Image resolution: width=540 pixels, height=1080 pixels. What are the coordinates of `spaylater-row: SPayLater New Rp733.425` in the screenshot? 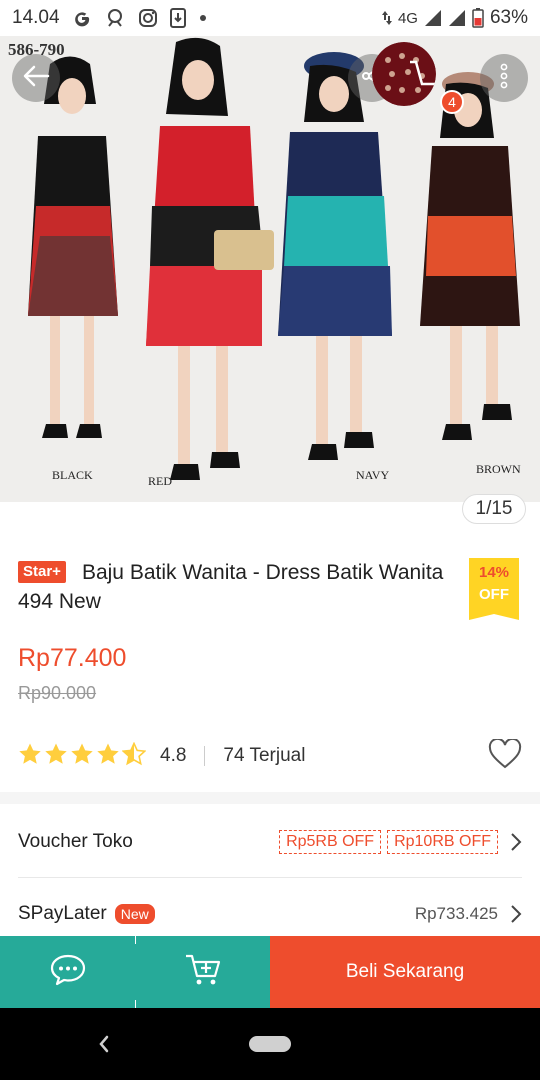 It's located at (270, 914).